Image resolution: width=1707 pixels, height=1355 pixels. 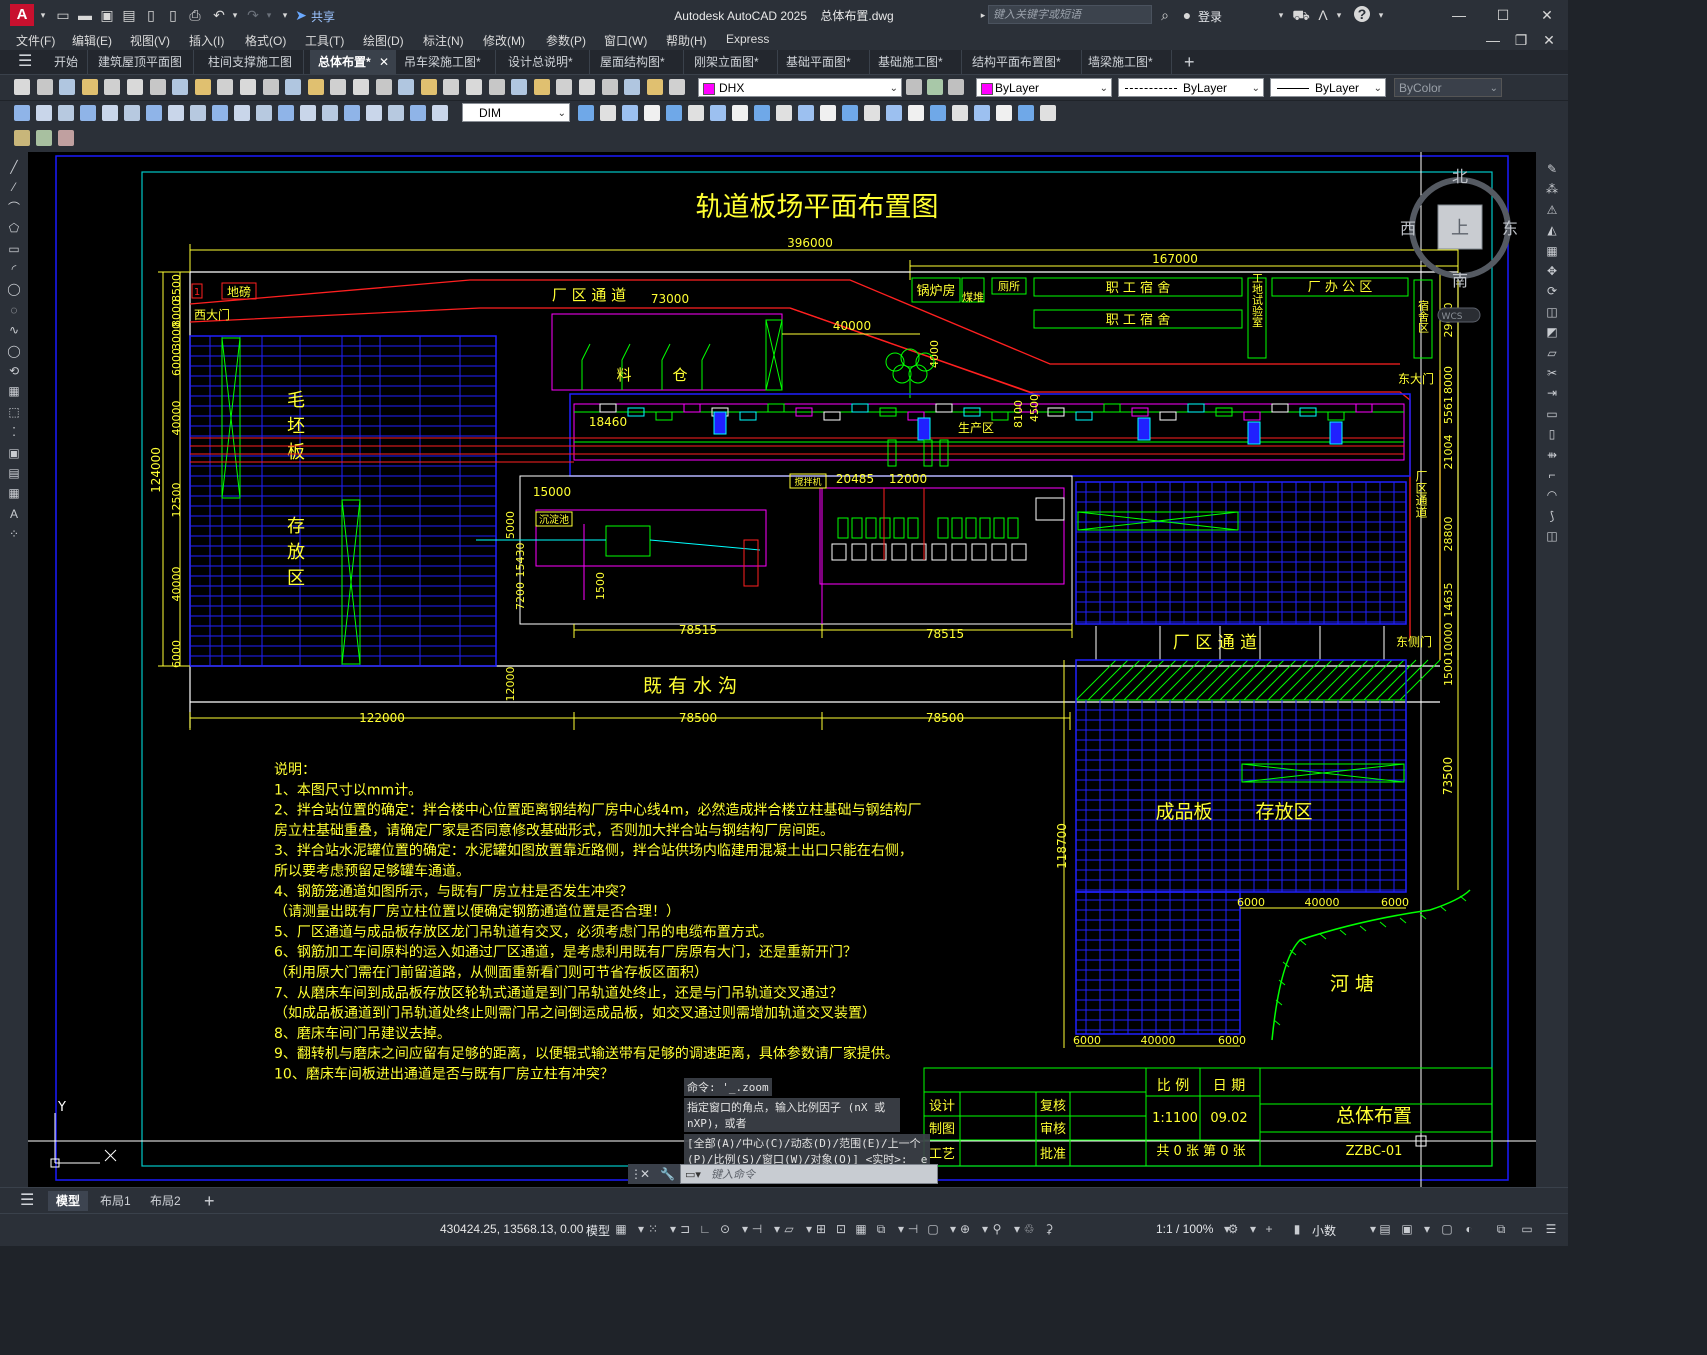 What do you see at coordinates (789, 1229) in the screenshot?
I see `status-toggle-icon: ▱` at bounding box center [789, 1229].